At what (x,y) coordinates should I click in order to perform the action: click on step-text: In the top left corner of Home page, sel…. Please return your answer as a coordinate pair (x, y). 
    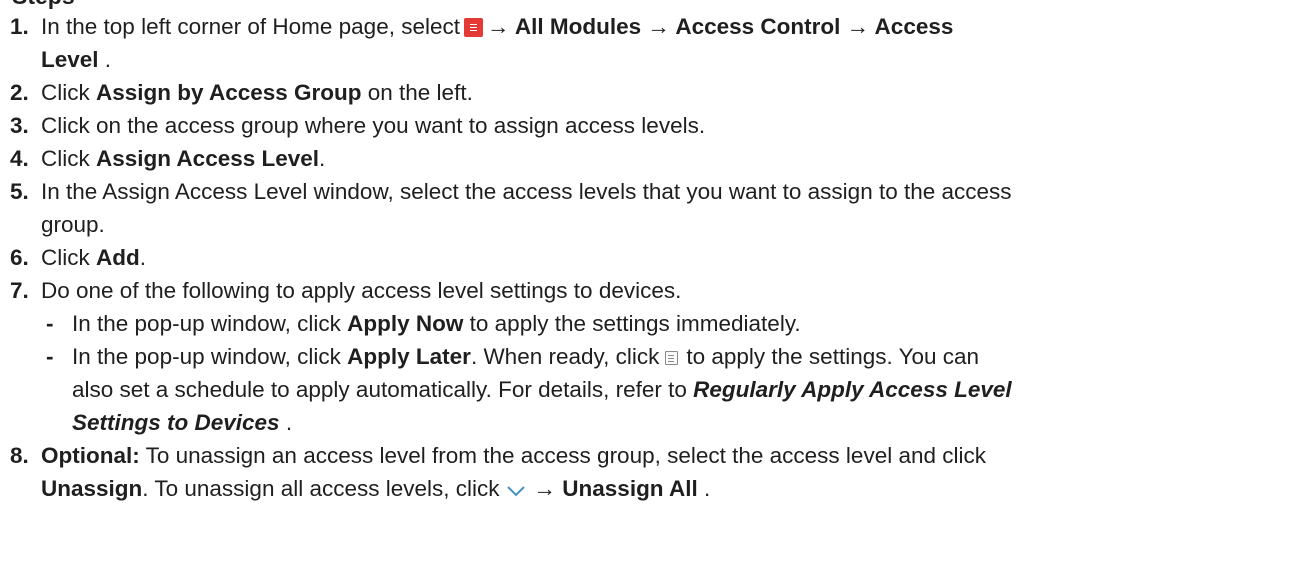
    Looking at the image, I should click on (497, 26).